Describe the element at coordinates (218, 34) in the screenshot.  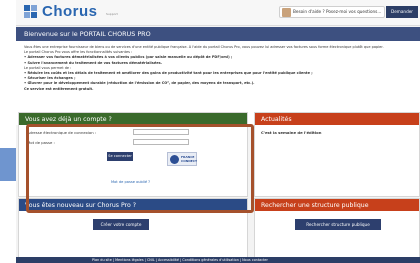
I see `welcome-title-bar: Bienvenue sur le PORTAIL CHORUS PRO` at that location.